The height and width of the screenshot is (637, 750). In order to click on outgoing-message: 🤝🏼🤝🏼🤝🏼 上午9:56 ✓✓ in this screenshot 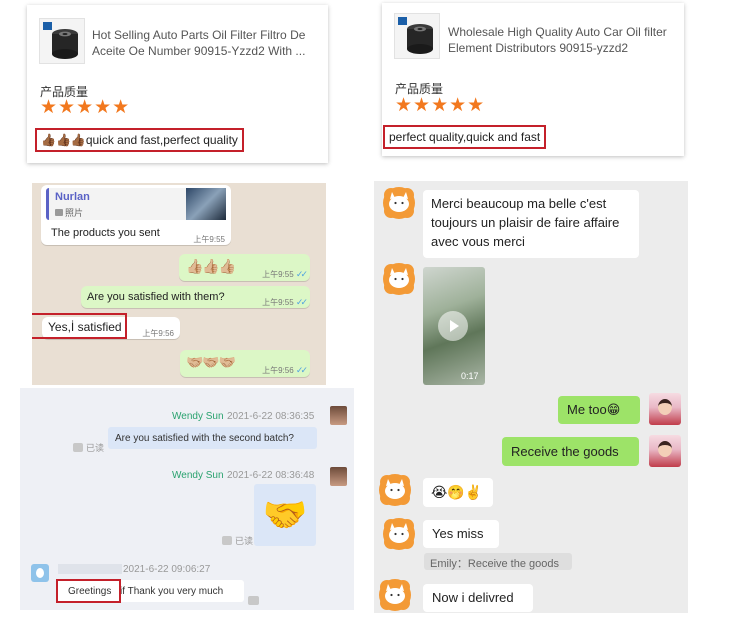, I will do `click(245, 363)`.